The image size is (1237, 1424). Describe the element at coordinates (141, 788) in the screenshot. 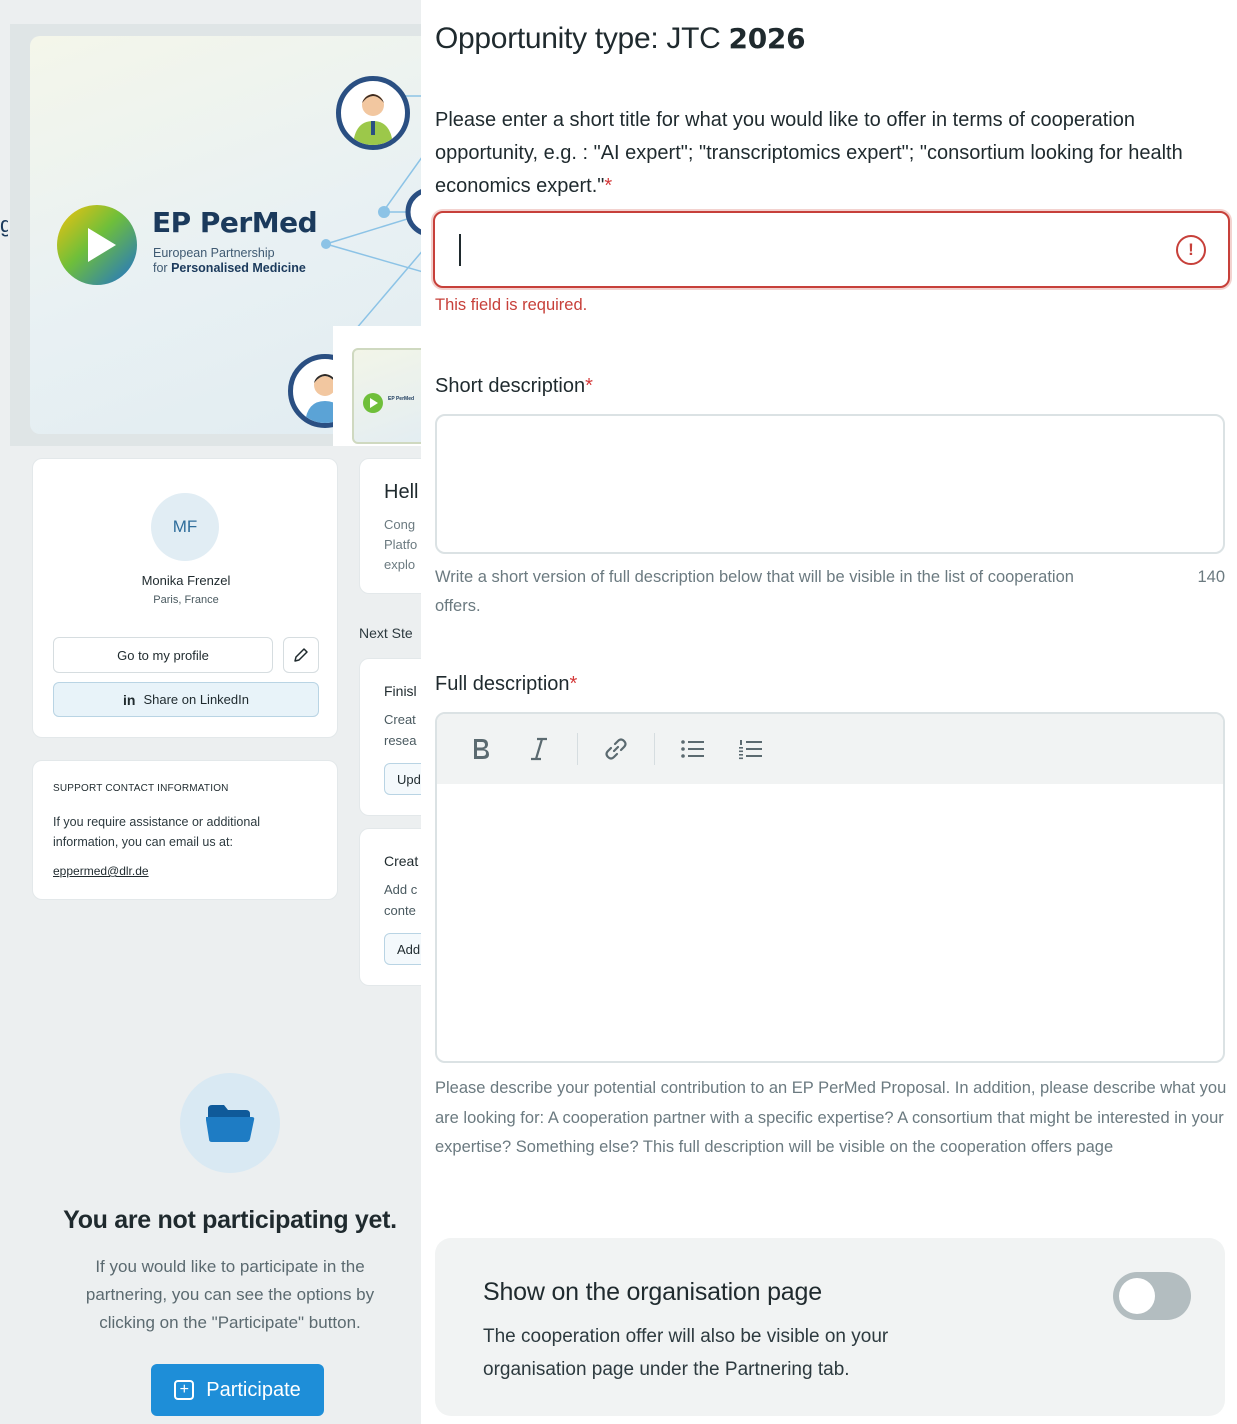

I see `support-heading: SUPPORT CONTACT INFORMATION` at that location.